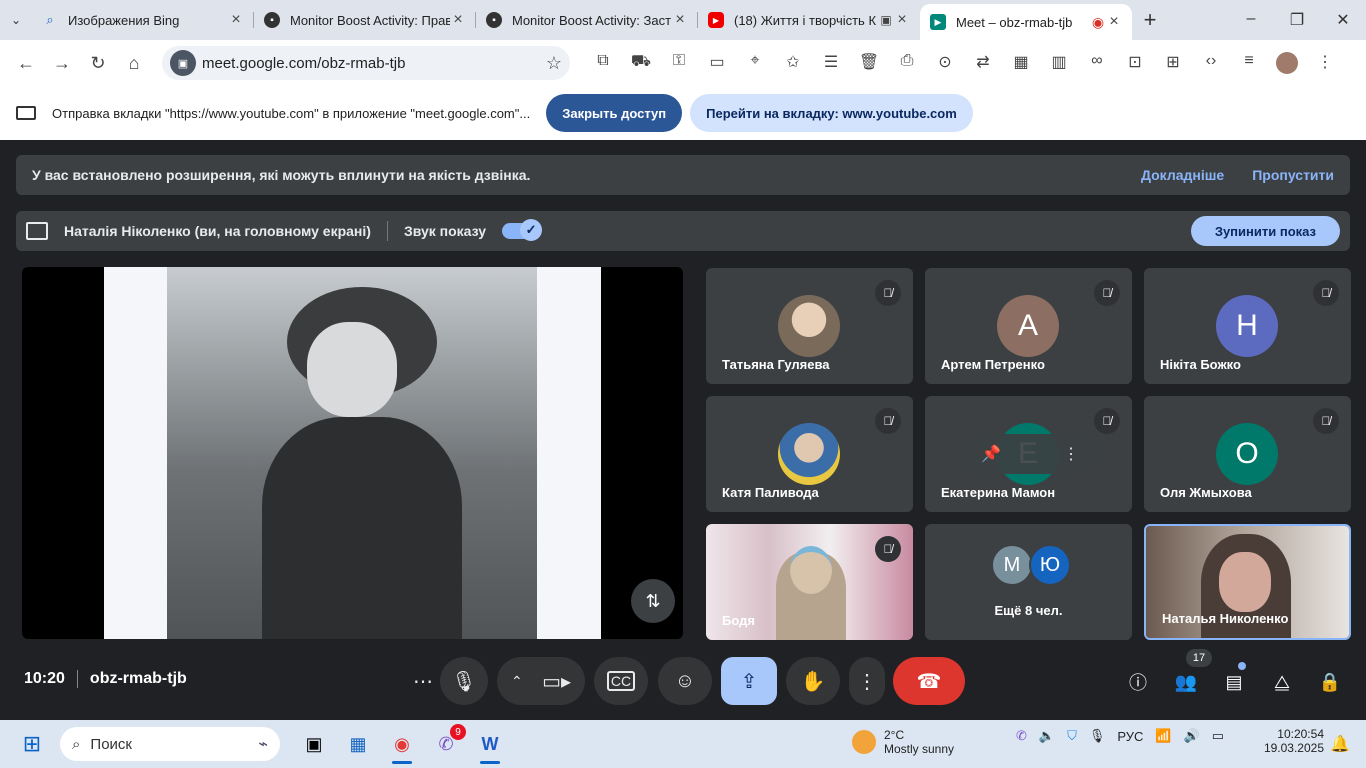  I want to click on print-icon: ⎙, so click(907, 63).